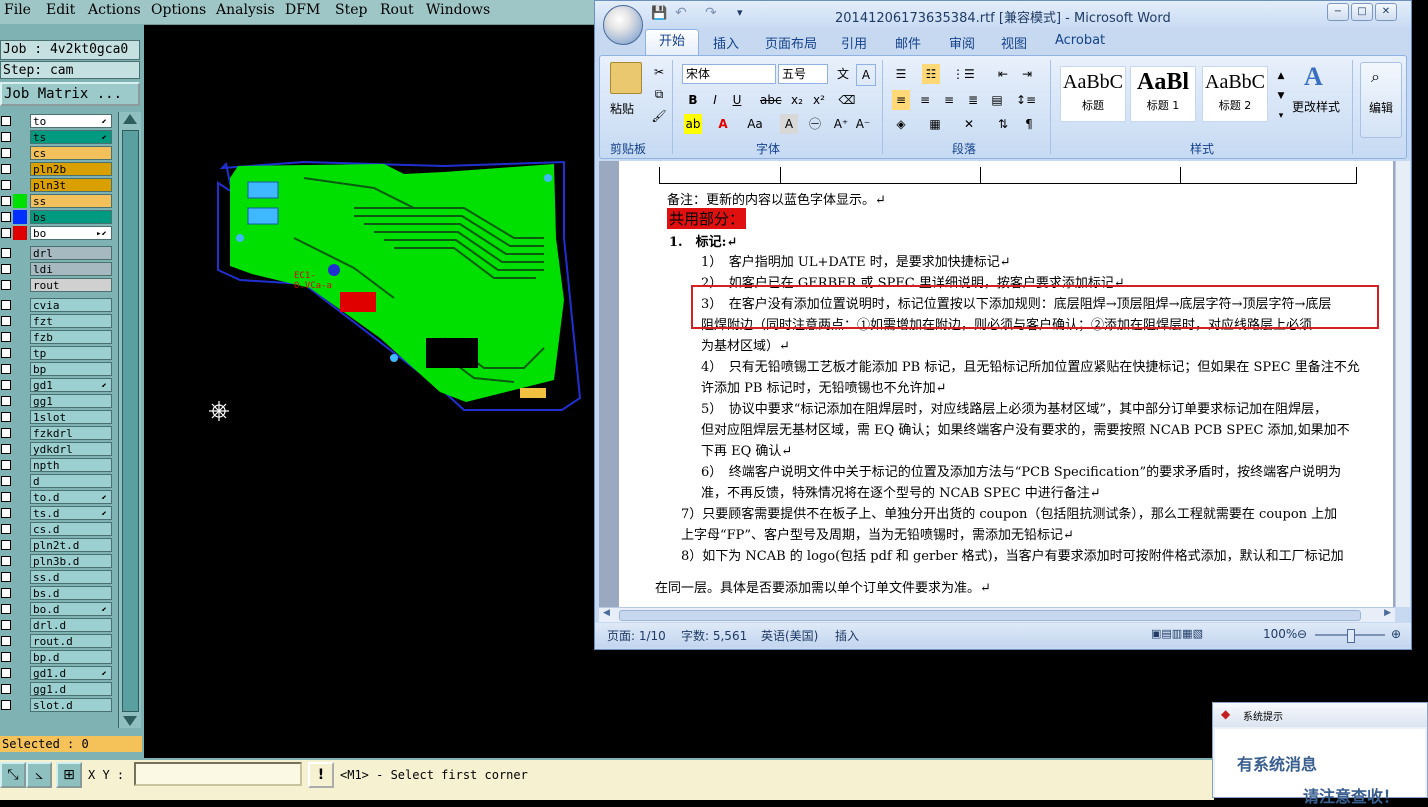 The image size is (1428, 807). Describe the element at coordinates (17, 10) in the screenshot. I see `menu-file: File` at that location.